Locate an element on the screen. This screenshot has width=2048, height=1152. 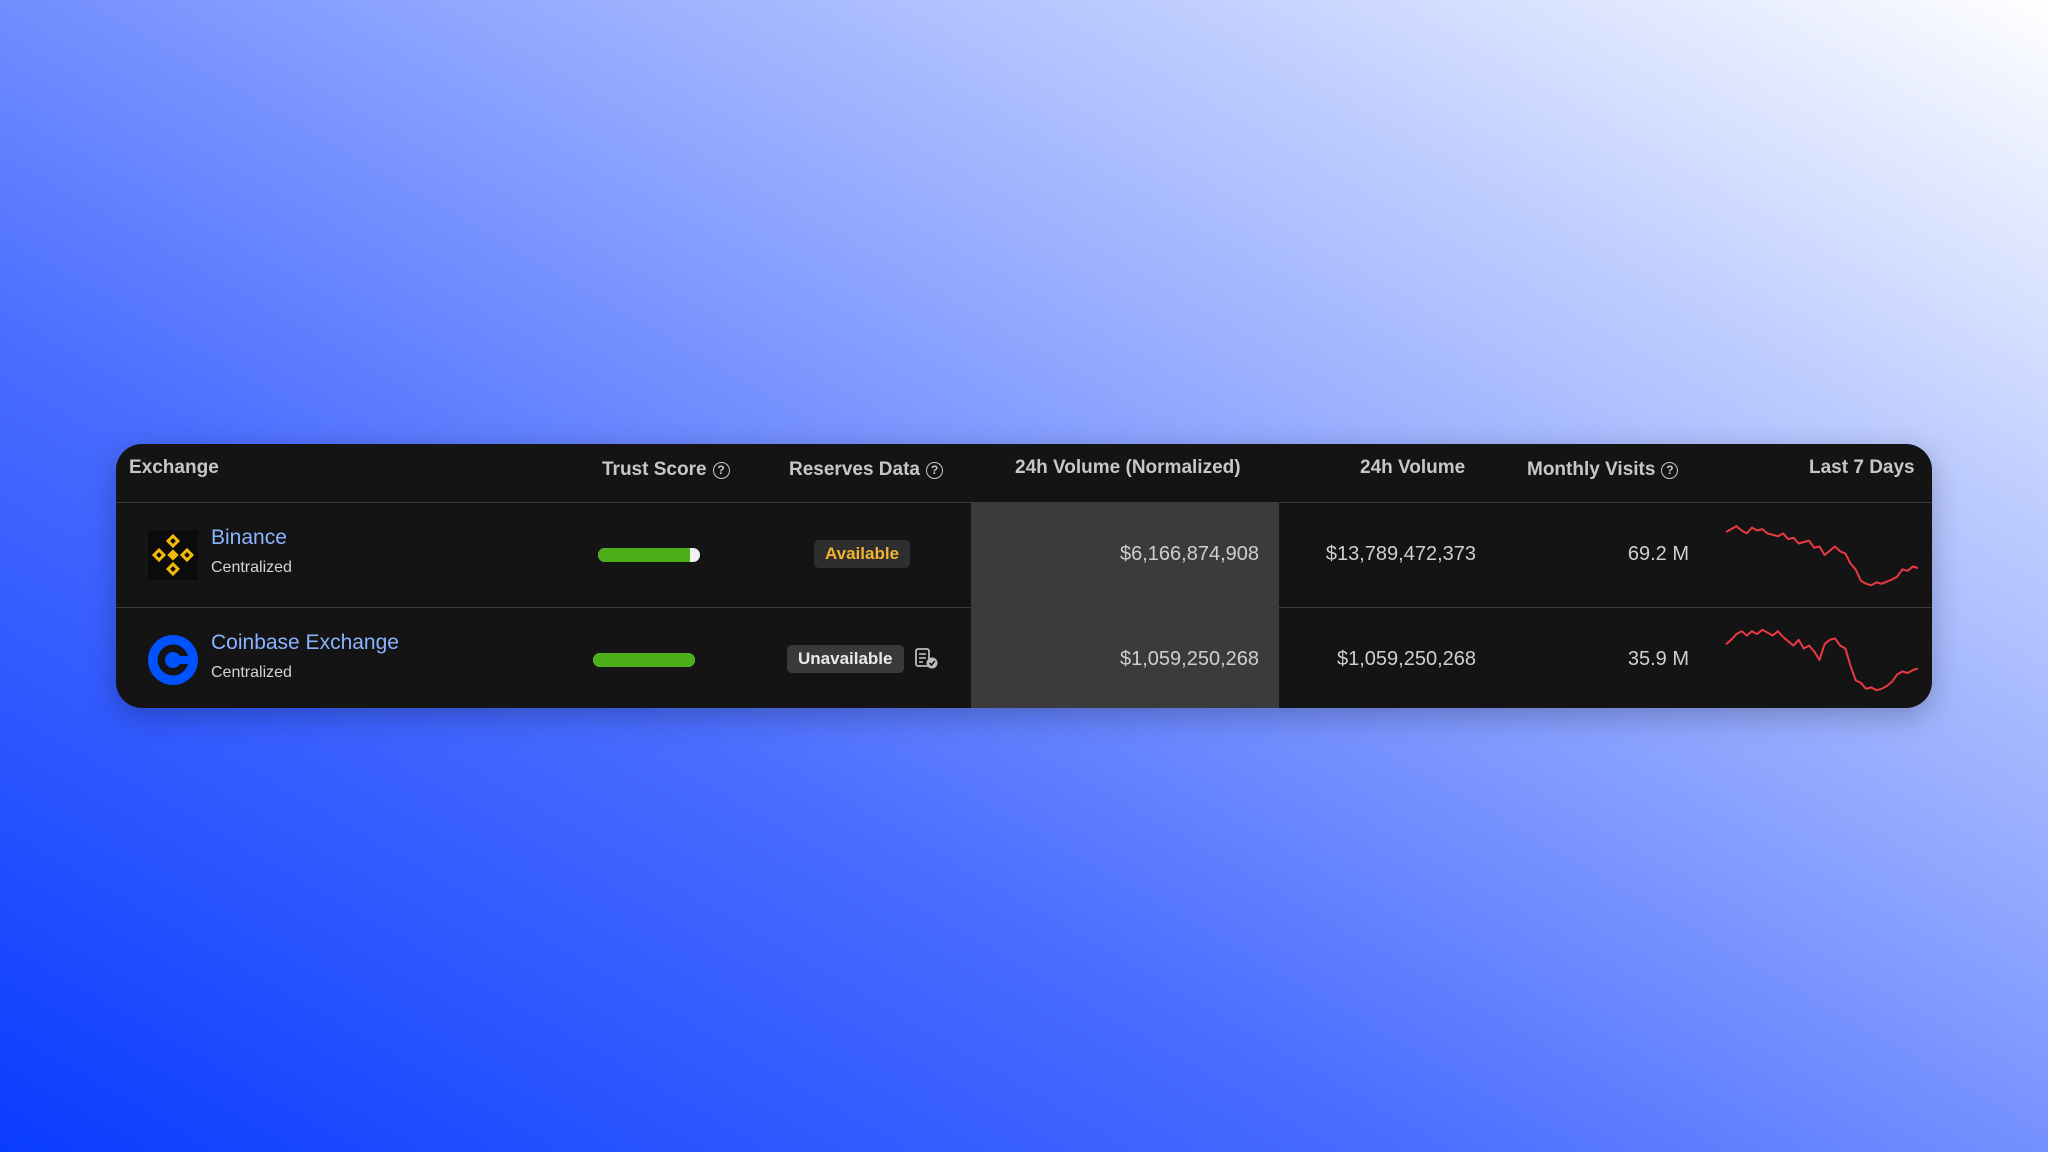
monthly-visits-value: 35.9 M is located at coordinates (1658, 659).